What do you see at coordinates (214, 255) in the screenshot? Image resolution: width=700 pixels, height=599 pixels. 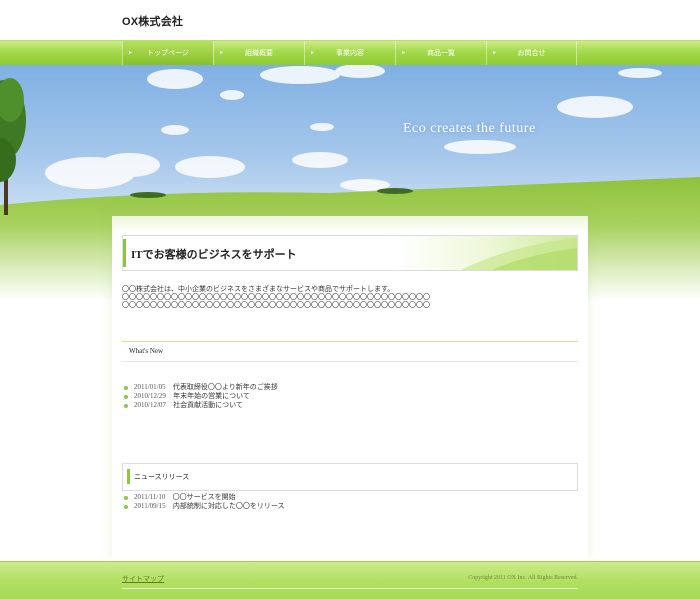 I see `main-heading: ITでお客様のビジネスをサポート` at bounding box center [214, 255].